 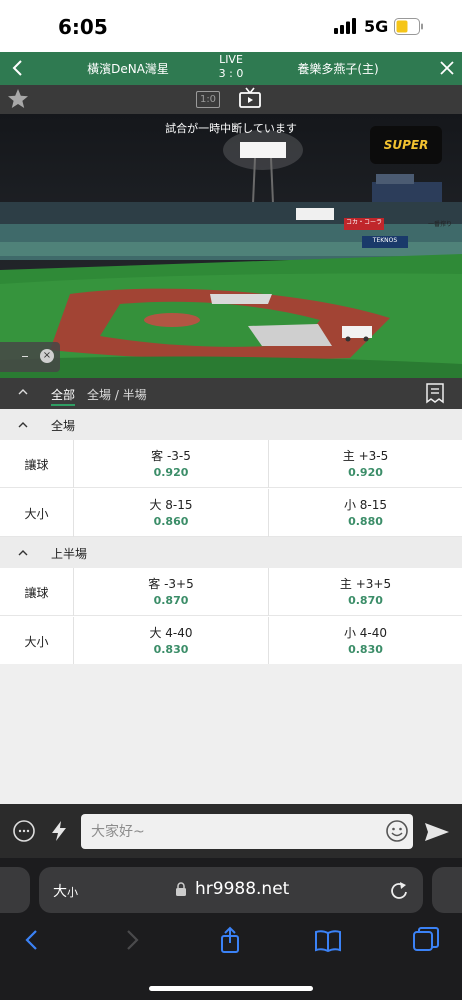 What do you see at coordinates (231, 988) in the screenshot?
I see `home-indicator` at bounding box center [231, 988].